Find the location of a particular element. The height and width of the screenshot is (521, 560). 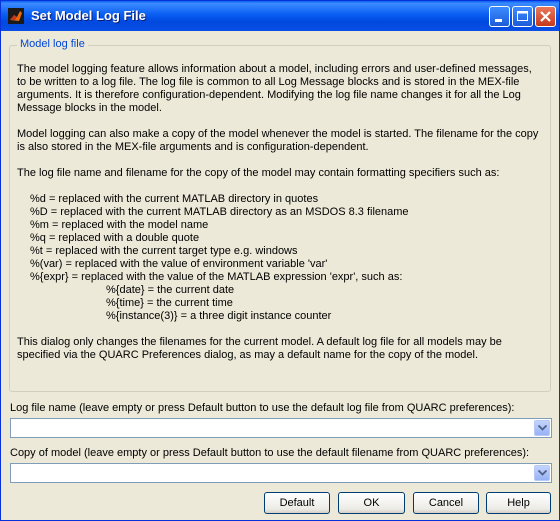

close-icon is located at coordinates (545, 16).